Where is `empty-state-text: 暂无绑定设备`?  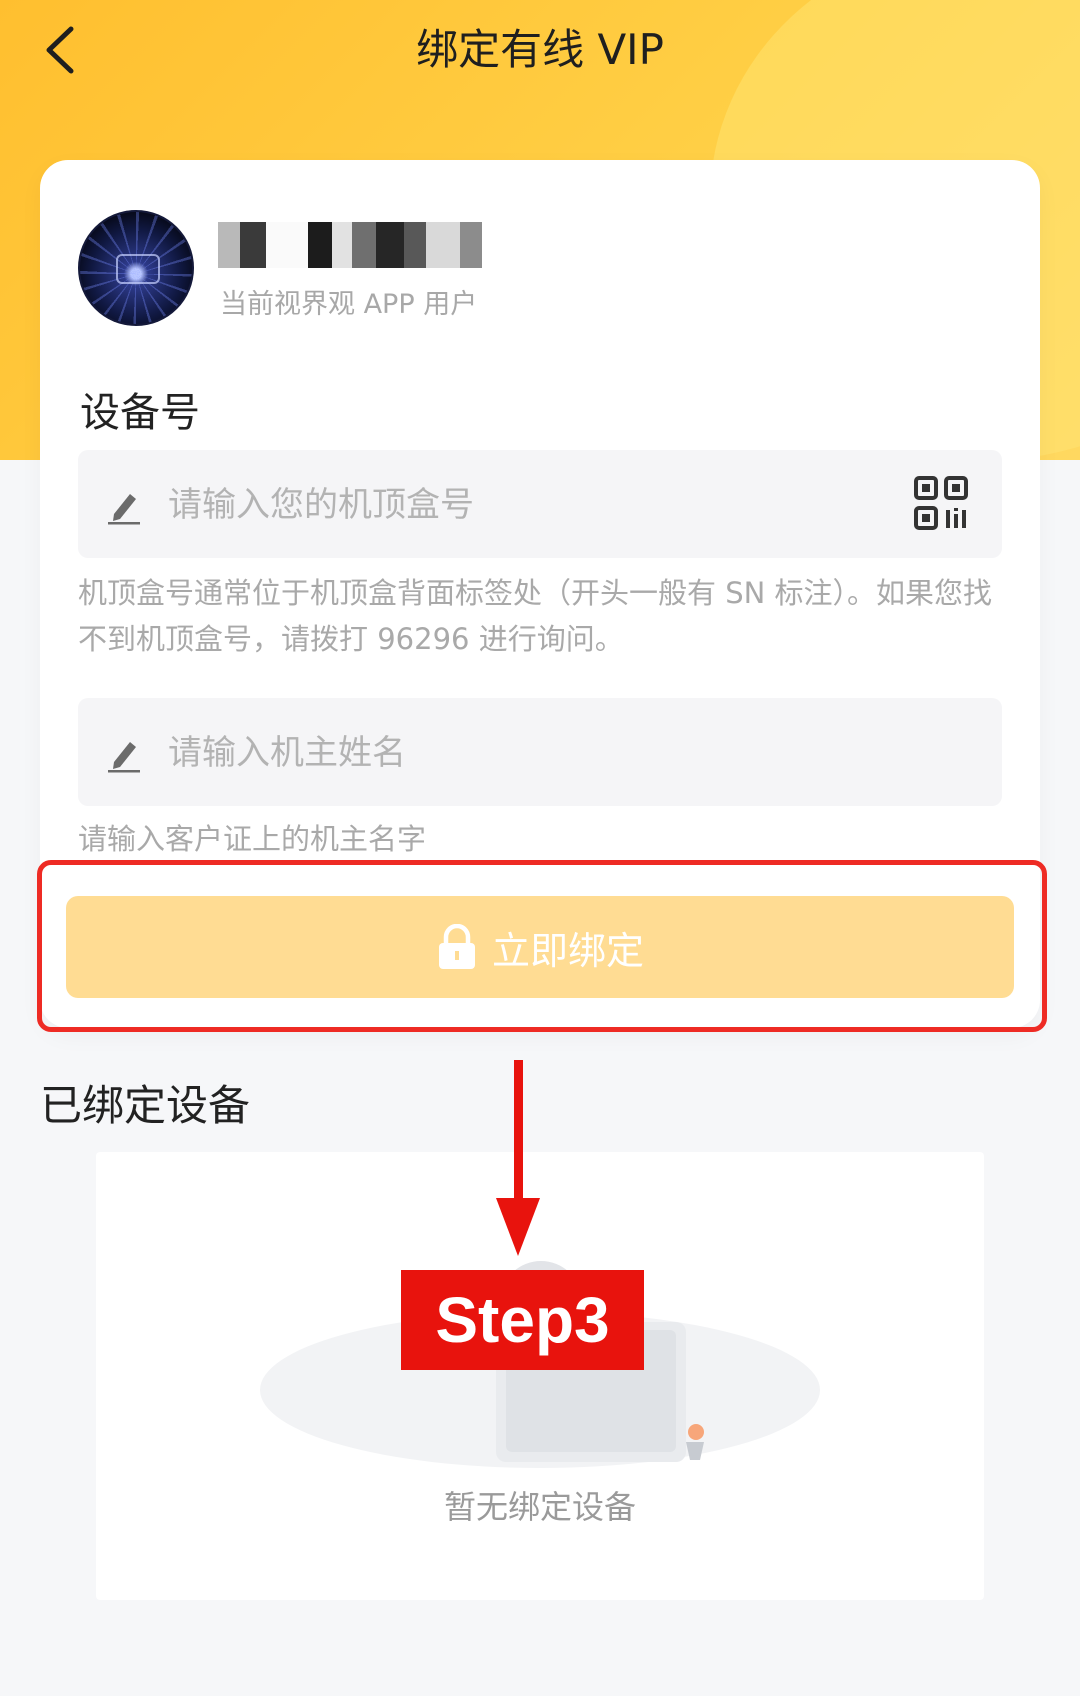
empty-state-text: 暂无绑定设备 is located at coordinates (539, 1507).